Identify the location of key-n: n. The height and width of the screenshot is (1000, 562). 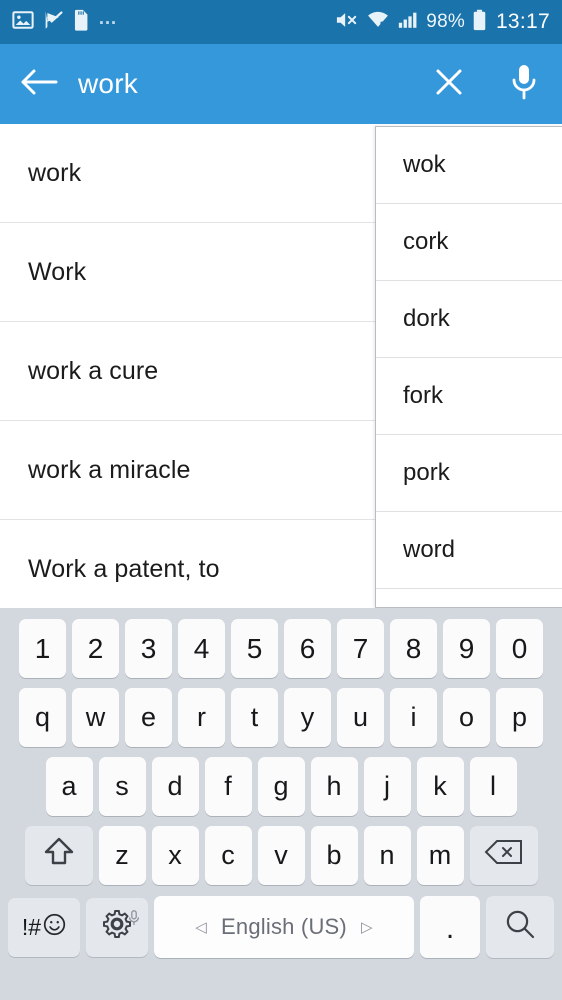
(387, 855).